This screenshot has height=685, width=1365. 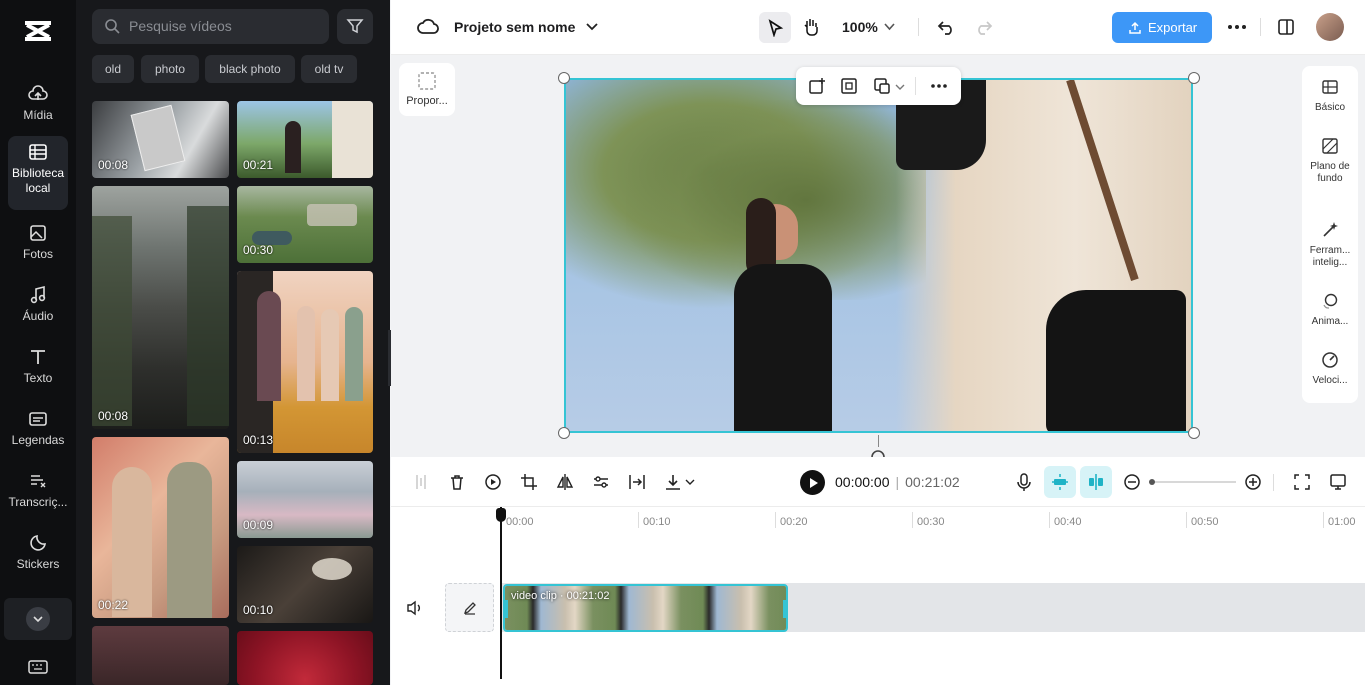 What do you see at coordinates (983, 27) in the screenshot?
I see `redo-icon` at bounding box center [983, 27].